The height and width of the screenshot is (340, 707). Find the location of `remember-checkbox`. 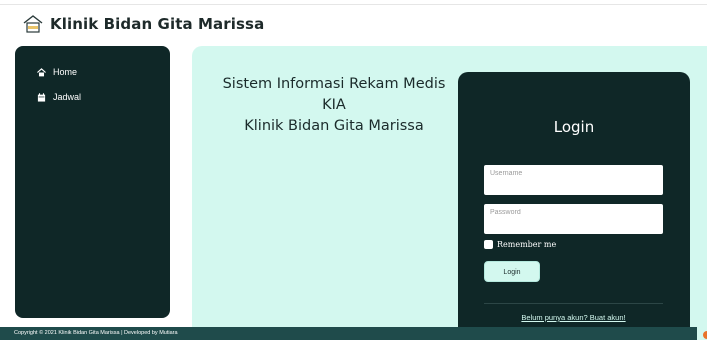

remember-checkbox is located at coordinates (488, 244).